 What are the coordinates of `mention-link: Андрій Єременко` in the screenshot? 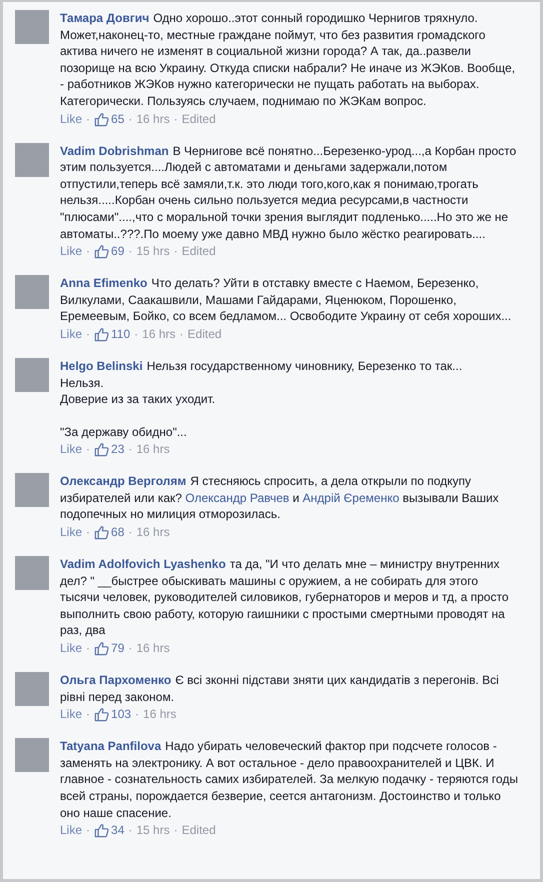 It's located at (351, 497).